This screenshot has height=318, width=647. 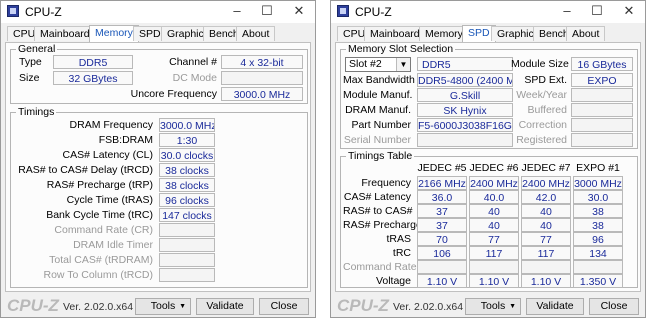 I want to click on uncore-label: Uncore Frequency, so click(x=173, y=94).